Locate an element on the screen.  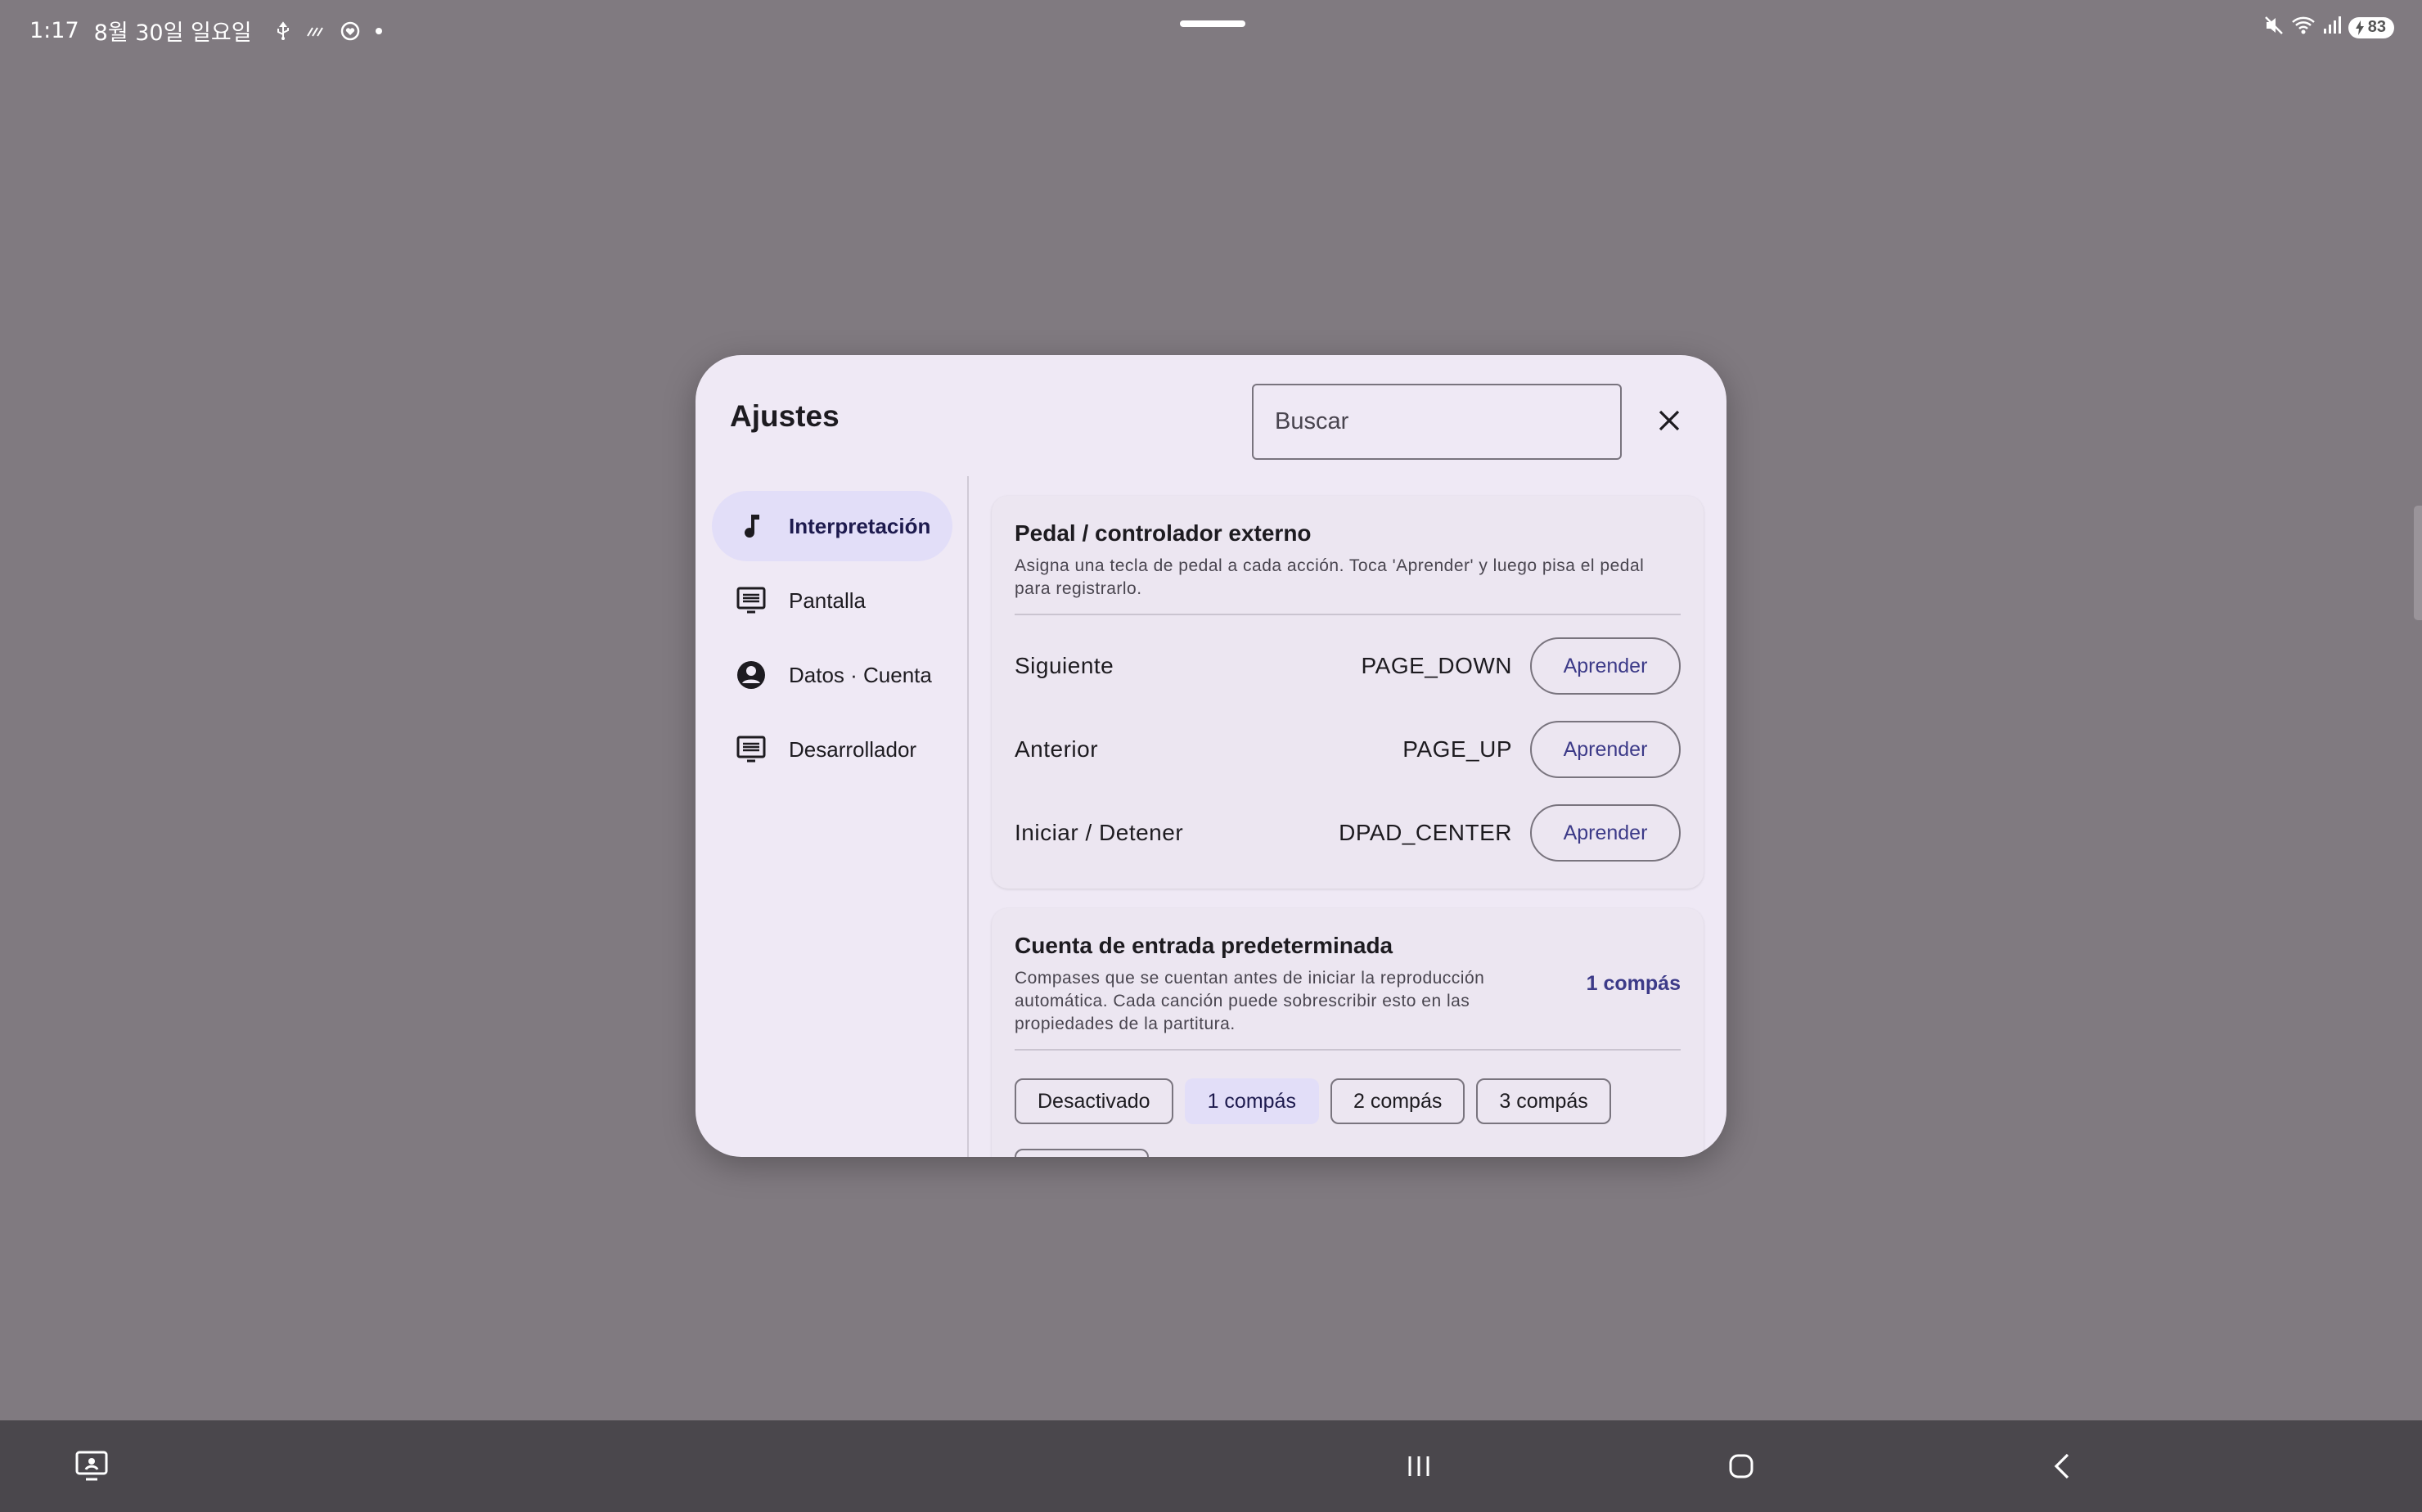
row-key-value: PAGE_UP is located at coordinates (1457, 749).